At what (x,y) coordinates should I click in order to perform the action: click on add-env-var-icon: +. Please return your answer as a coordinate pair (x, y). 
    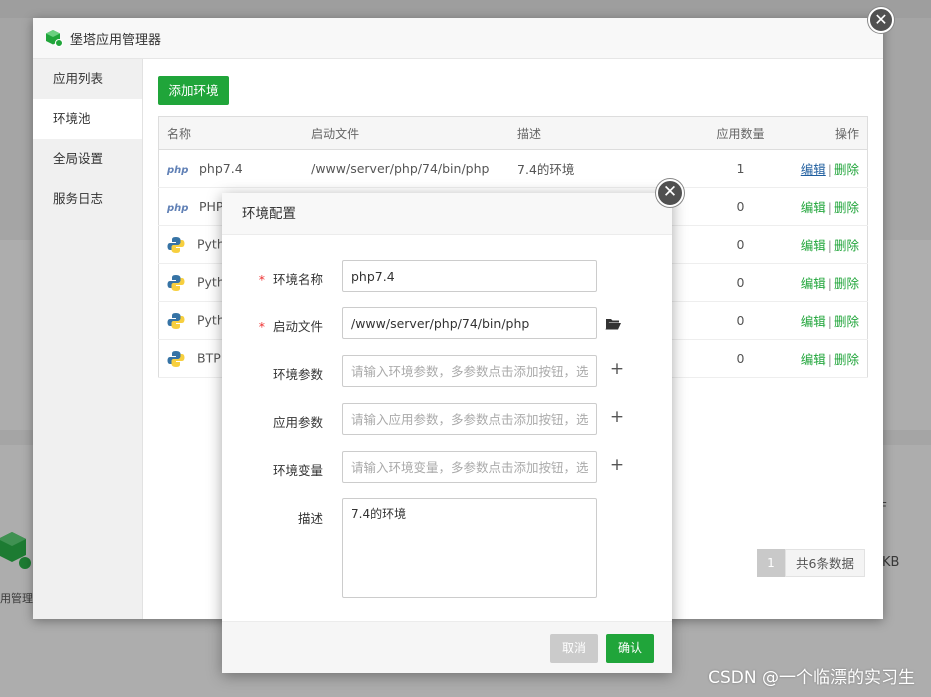
    Looking at the image, I should click on (617, 465).